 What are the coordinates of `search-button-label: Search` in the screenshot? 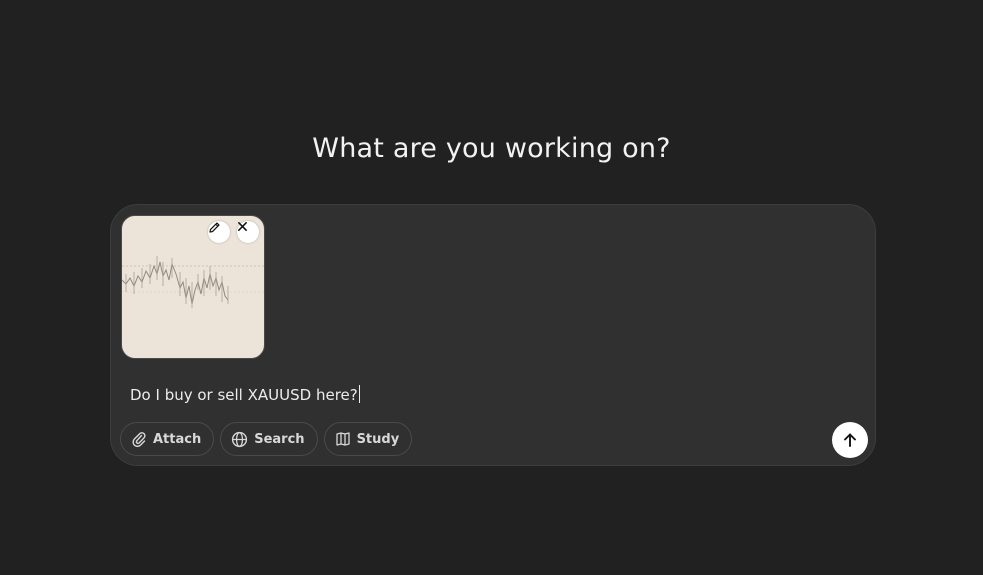 It's located at (279, 439).